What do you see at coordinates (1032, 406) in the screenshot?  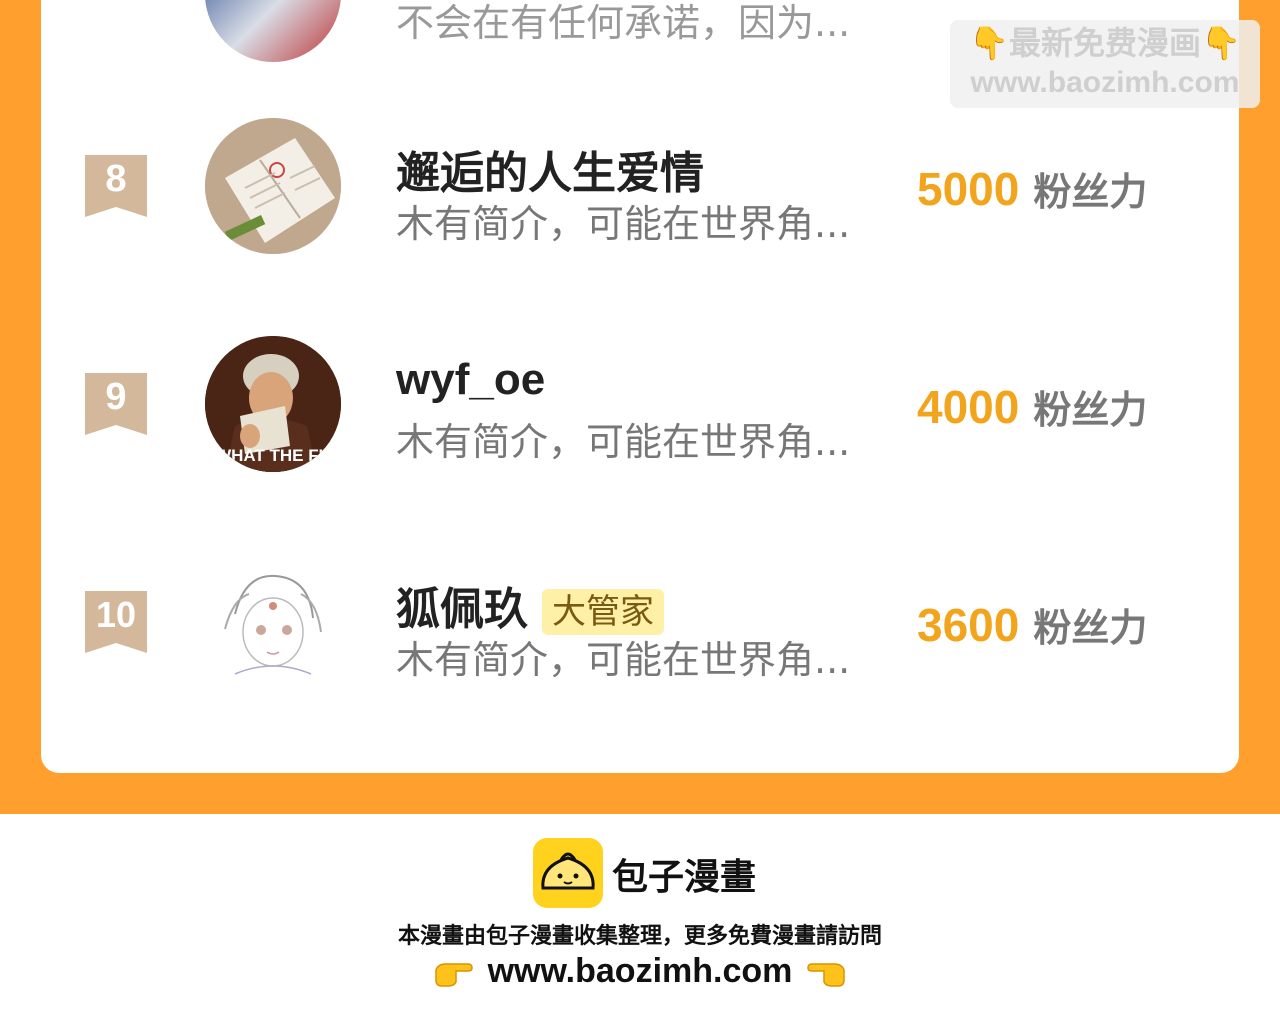 I see `fan-score: 4000 粉丝力` at bounding box center [1032, 406].